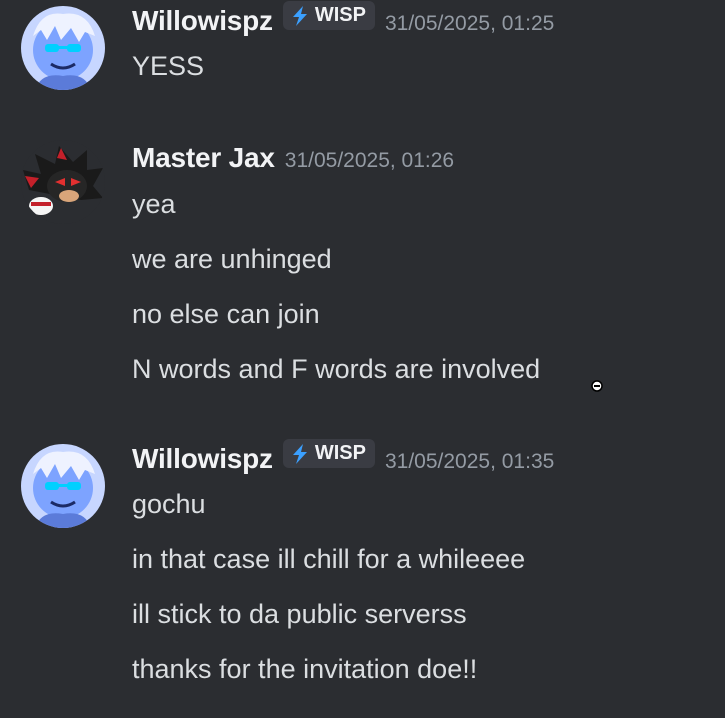 The image size is (725, 718). Describe the element at coordinates (597, 386) in the screenshot. I see `text-cursor-icon` at that location.